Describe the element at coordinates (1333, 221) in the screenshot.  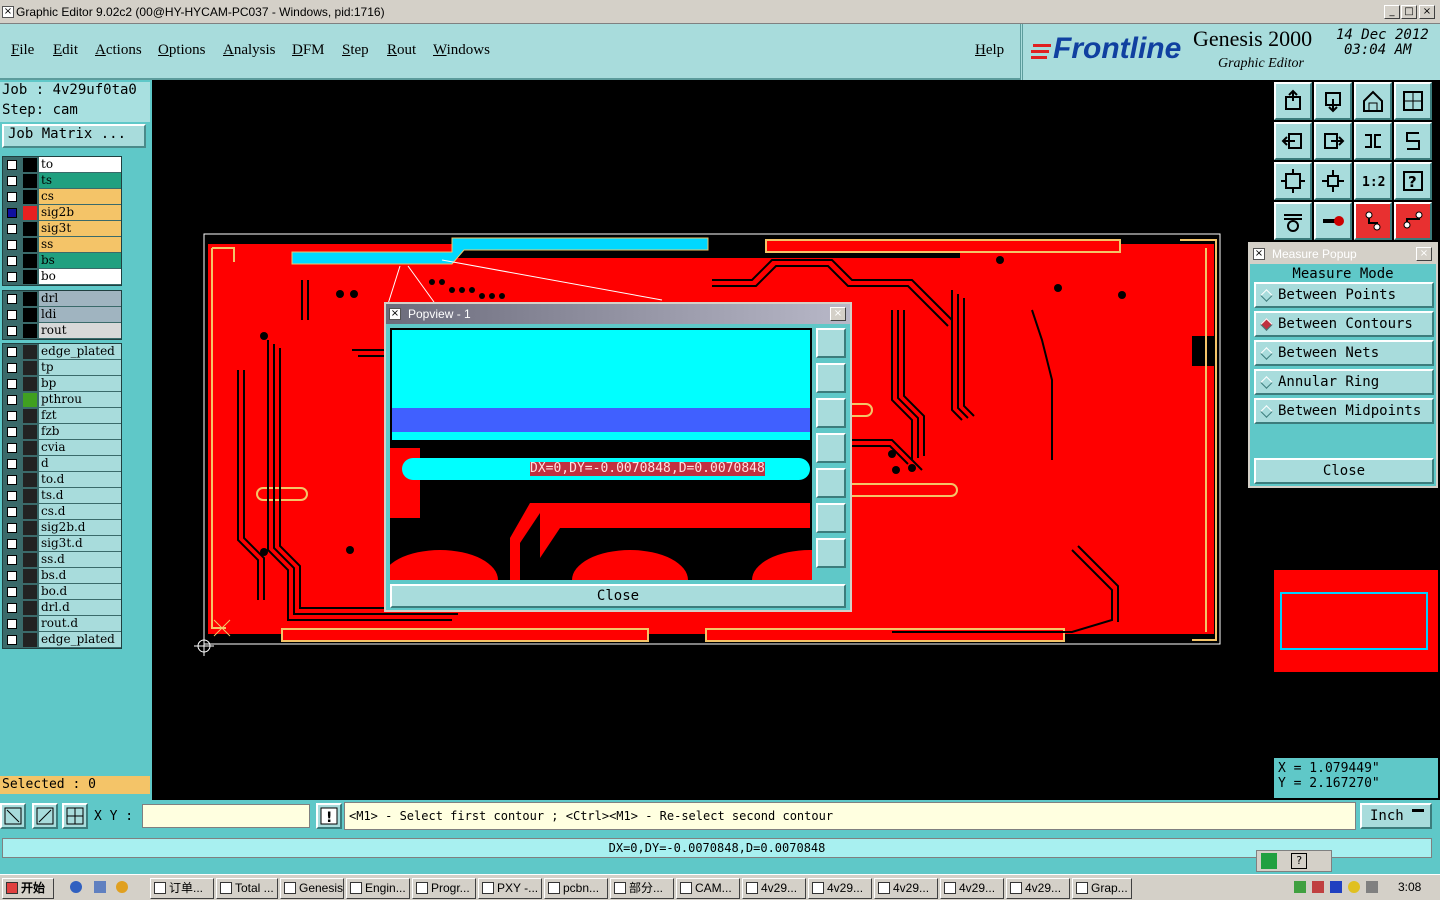
I see `measure-icon` at that location.